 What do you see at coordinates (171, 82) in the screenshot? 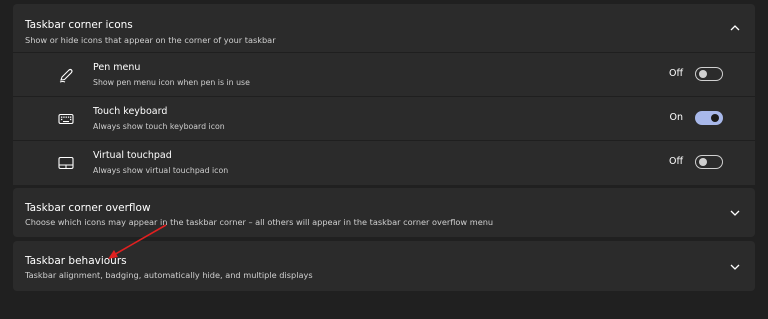
I see `setting-subtitle: Show pen menu icon when pen is in use` at bounding box center [171, 82].